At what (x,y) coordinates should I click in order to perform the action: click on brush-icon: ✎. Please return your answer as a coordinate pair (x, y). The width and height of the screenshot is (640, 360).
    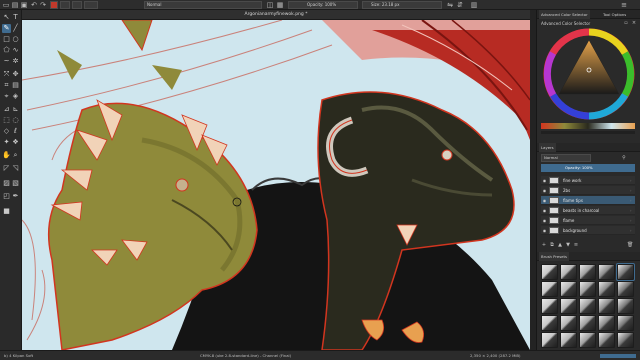
    Looking at the image, I should click on (6, 28).